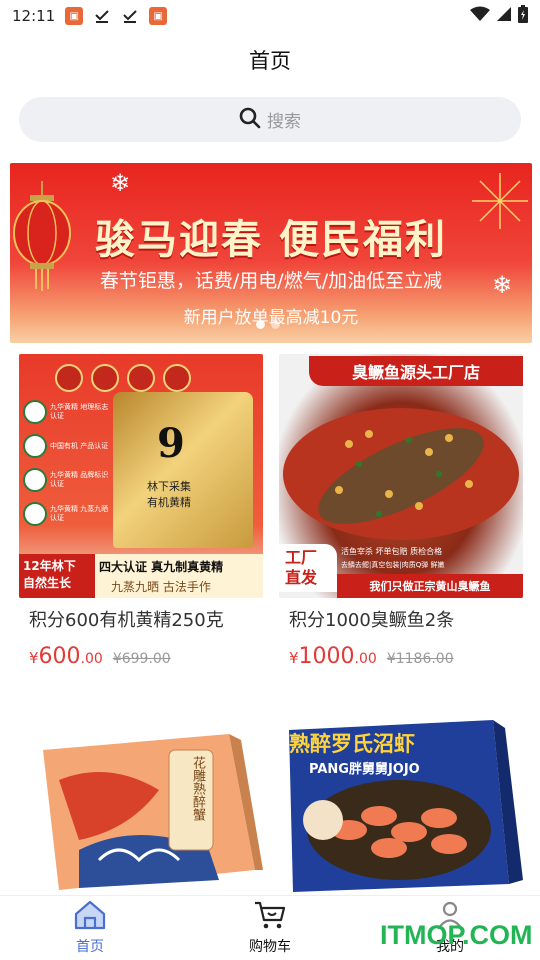  I want to click on search-icon, so click(250, 120).